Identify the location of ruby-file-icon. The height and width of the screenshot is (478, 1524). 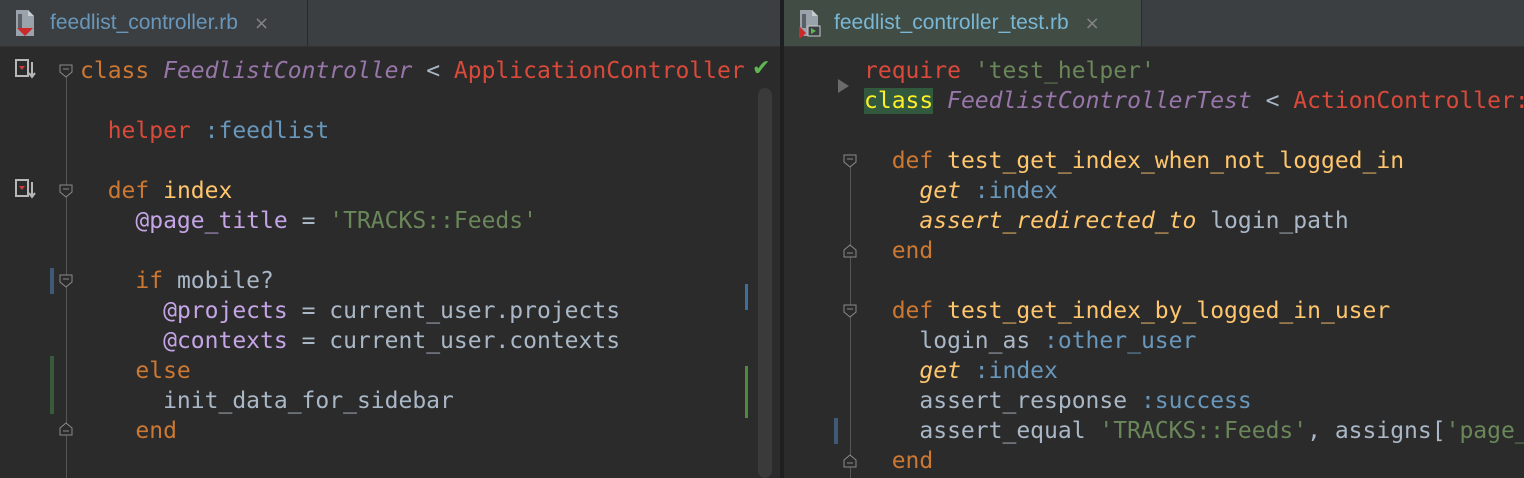
(25, 23).